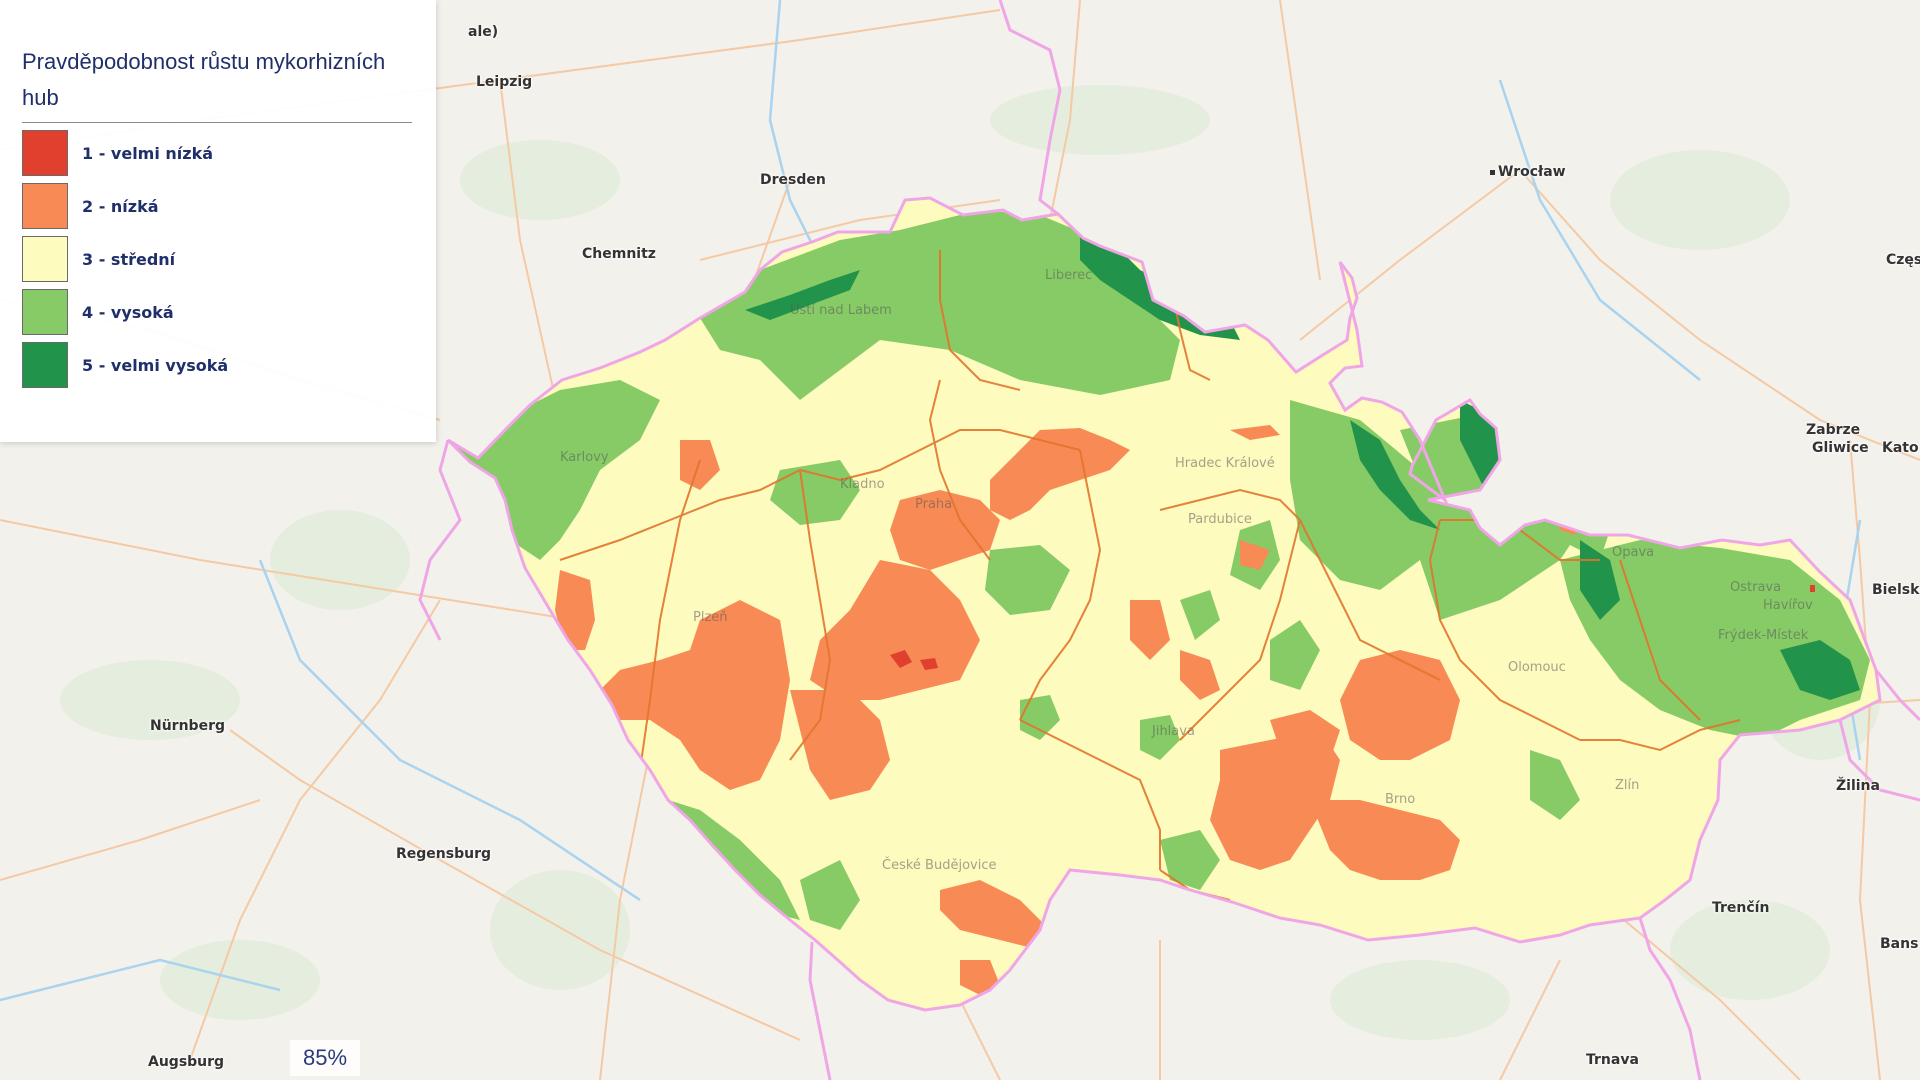 The height and width of the screenshot is (1080, 1920). What do you see at coordinates (1900, 448) in the screenshot?
I see `city-katowice: Kato` at bounding box center [1900, 448].